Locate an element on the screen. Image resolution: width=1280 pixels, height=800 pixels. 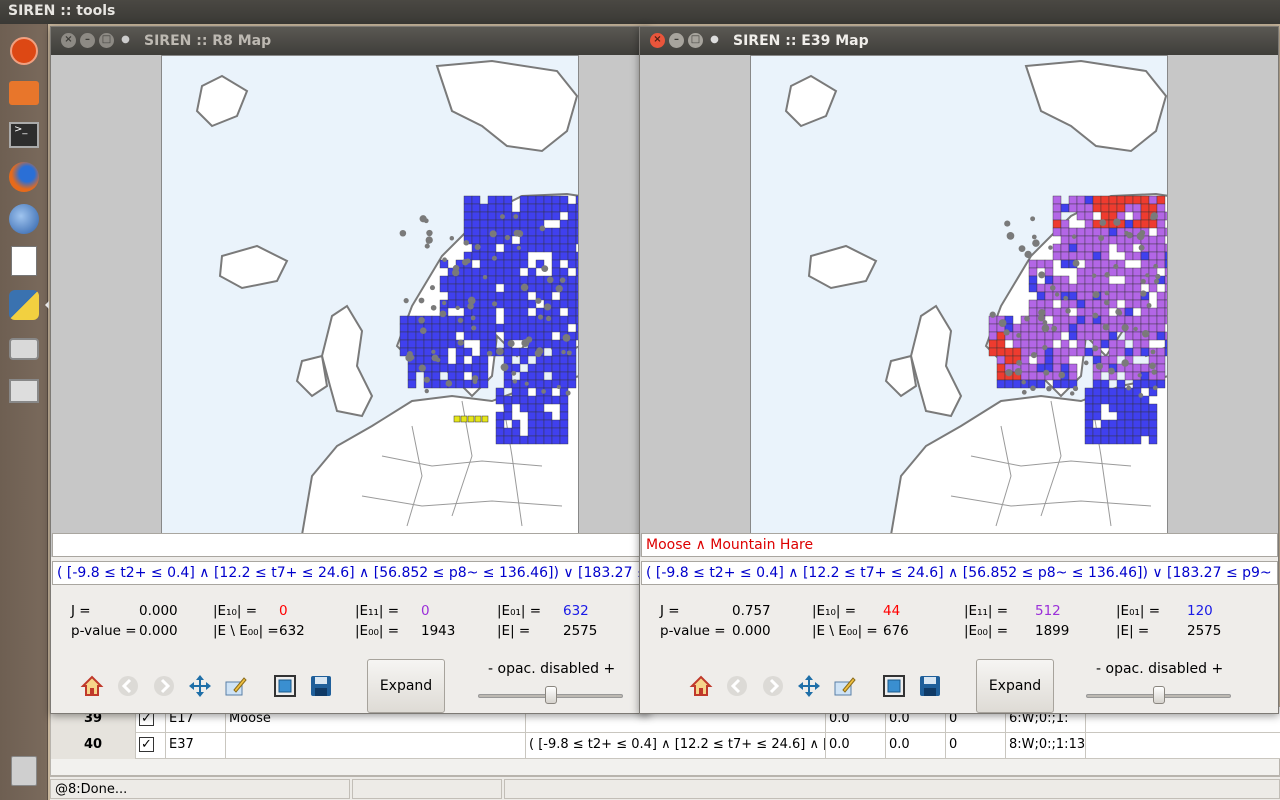
window-icon is located at coordinates (24, 391).